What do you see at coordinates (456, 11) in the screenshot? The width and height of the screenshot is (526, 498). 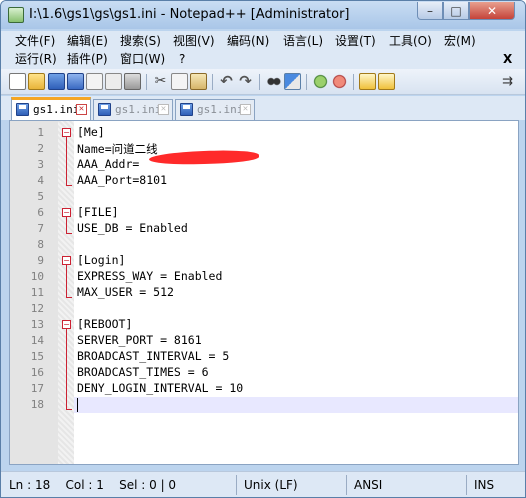 I see `maximize-button: □` at bounding box center [456, 11].